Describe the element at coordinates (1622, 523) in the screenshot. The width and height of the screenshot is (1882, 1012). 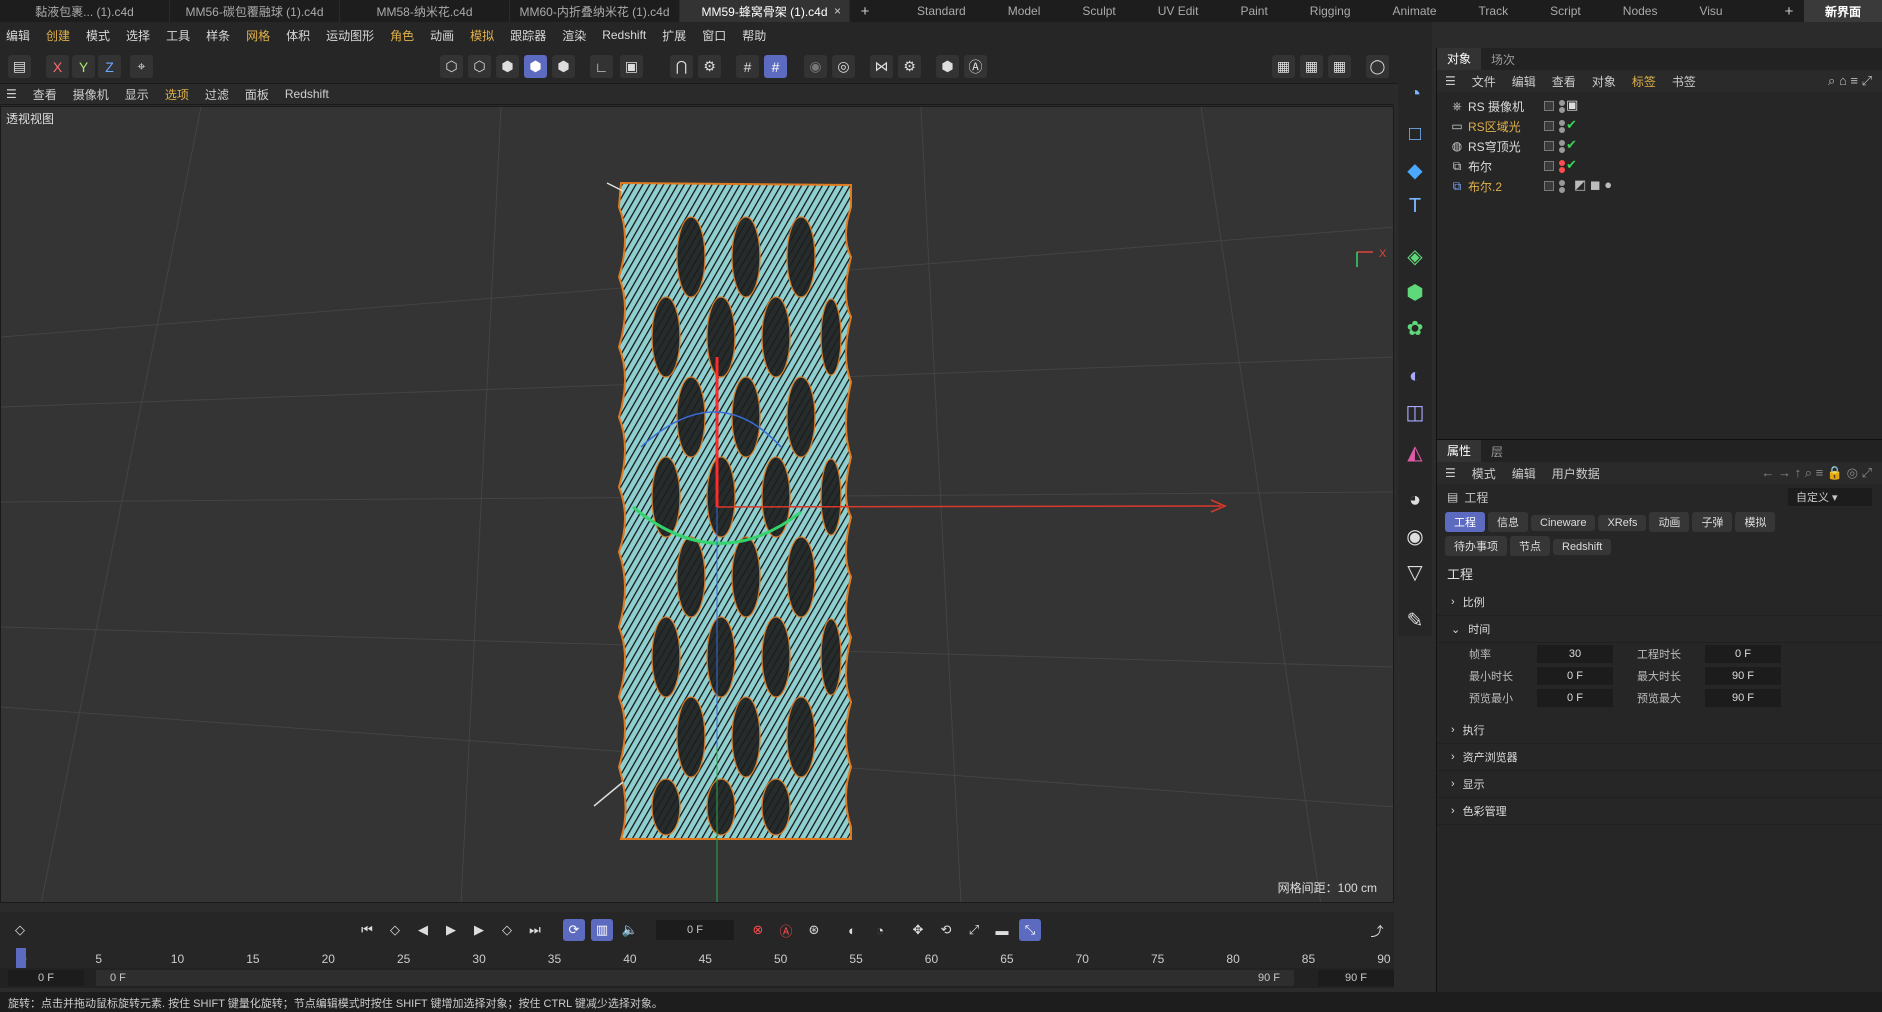
I see `attr-tab-button: XRefs` at that location.